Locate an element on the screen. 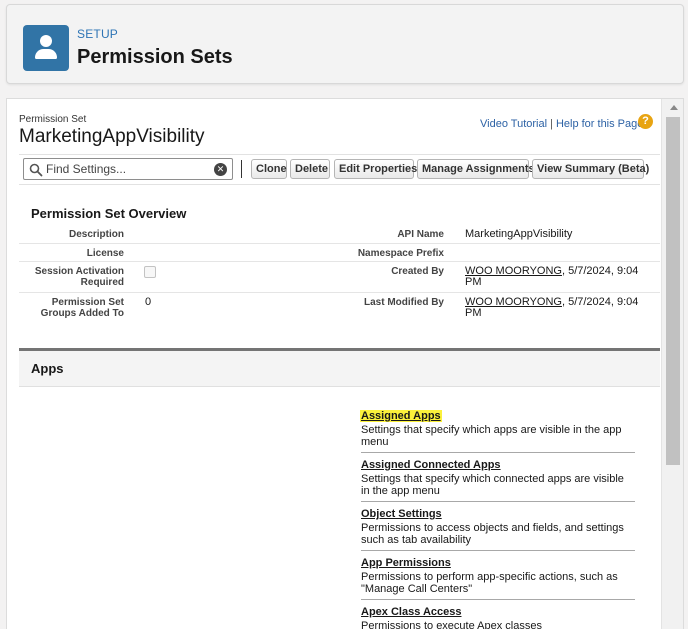 This screenshot has height=629, width=688. created-by-label: Created By is located at coordinates (417, 271).